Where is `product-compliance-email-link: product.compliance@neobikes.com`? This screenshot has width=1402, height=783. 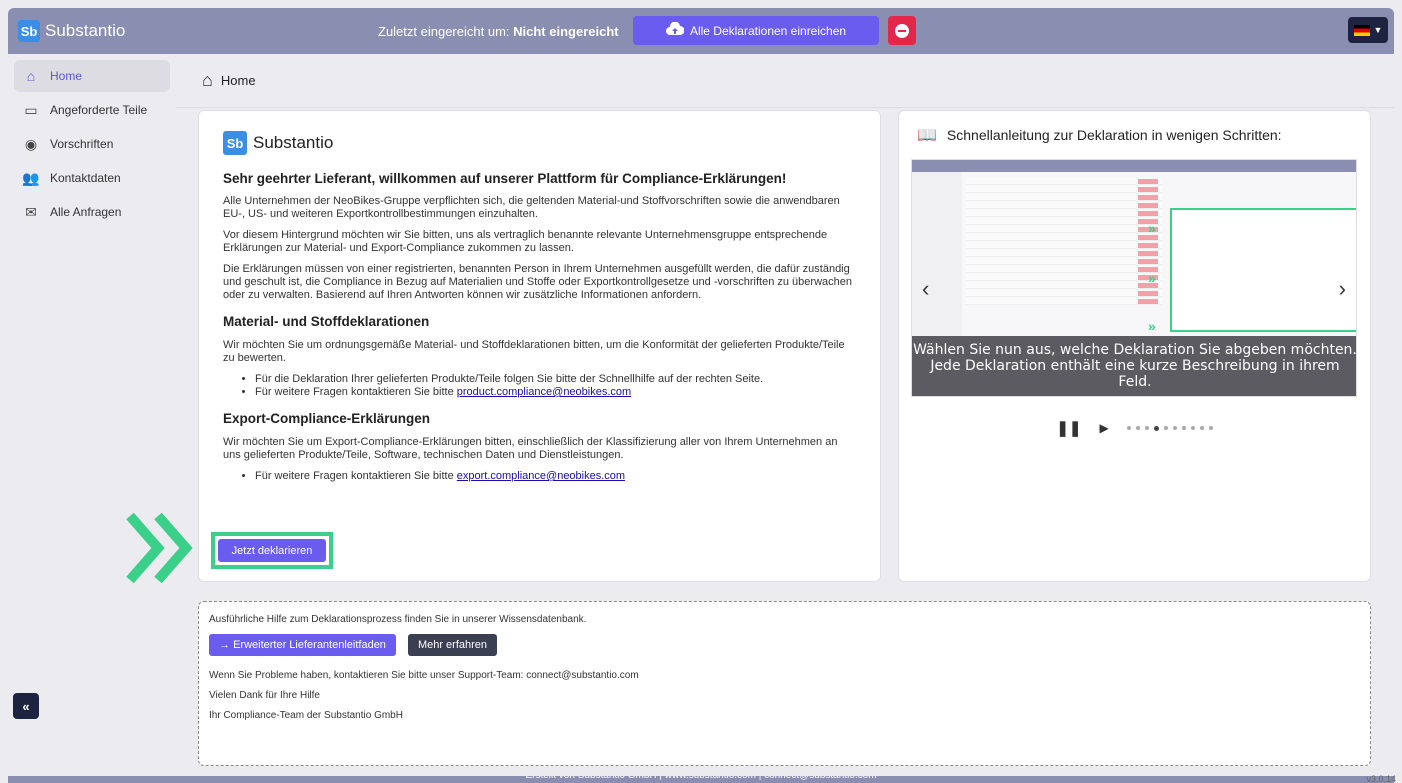
product-compliance-email-link: product.compliance@neobikes.com is located at coordinates (544, 392).